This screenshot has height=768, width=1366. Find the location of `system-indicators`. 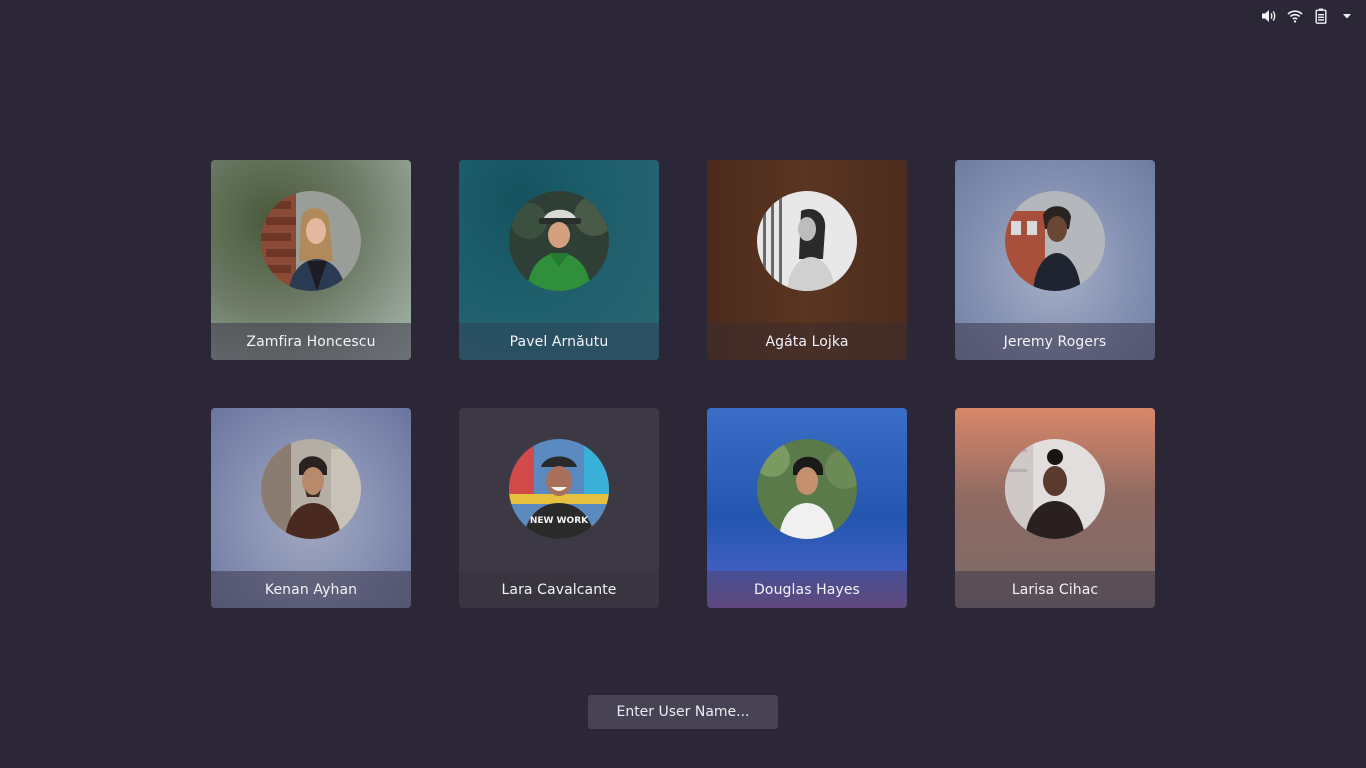

system-indicators is located at coordinates (1308, 16).